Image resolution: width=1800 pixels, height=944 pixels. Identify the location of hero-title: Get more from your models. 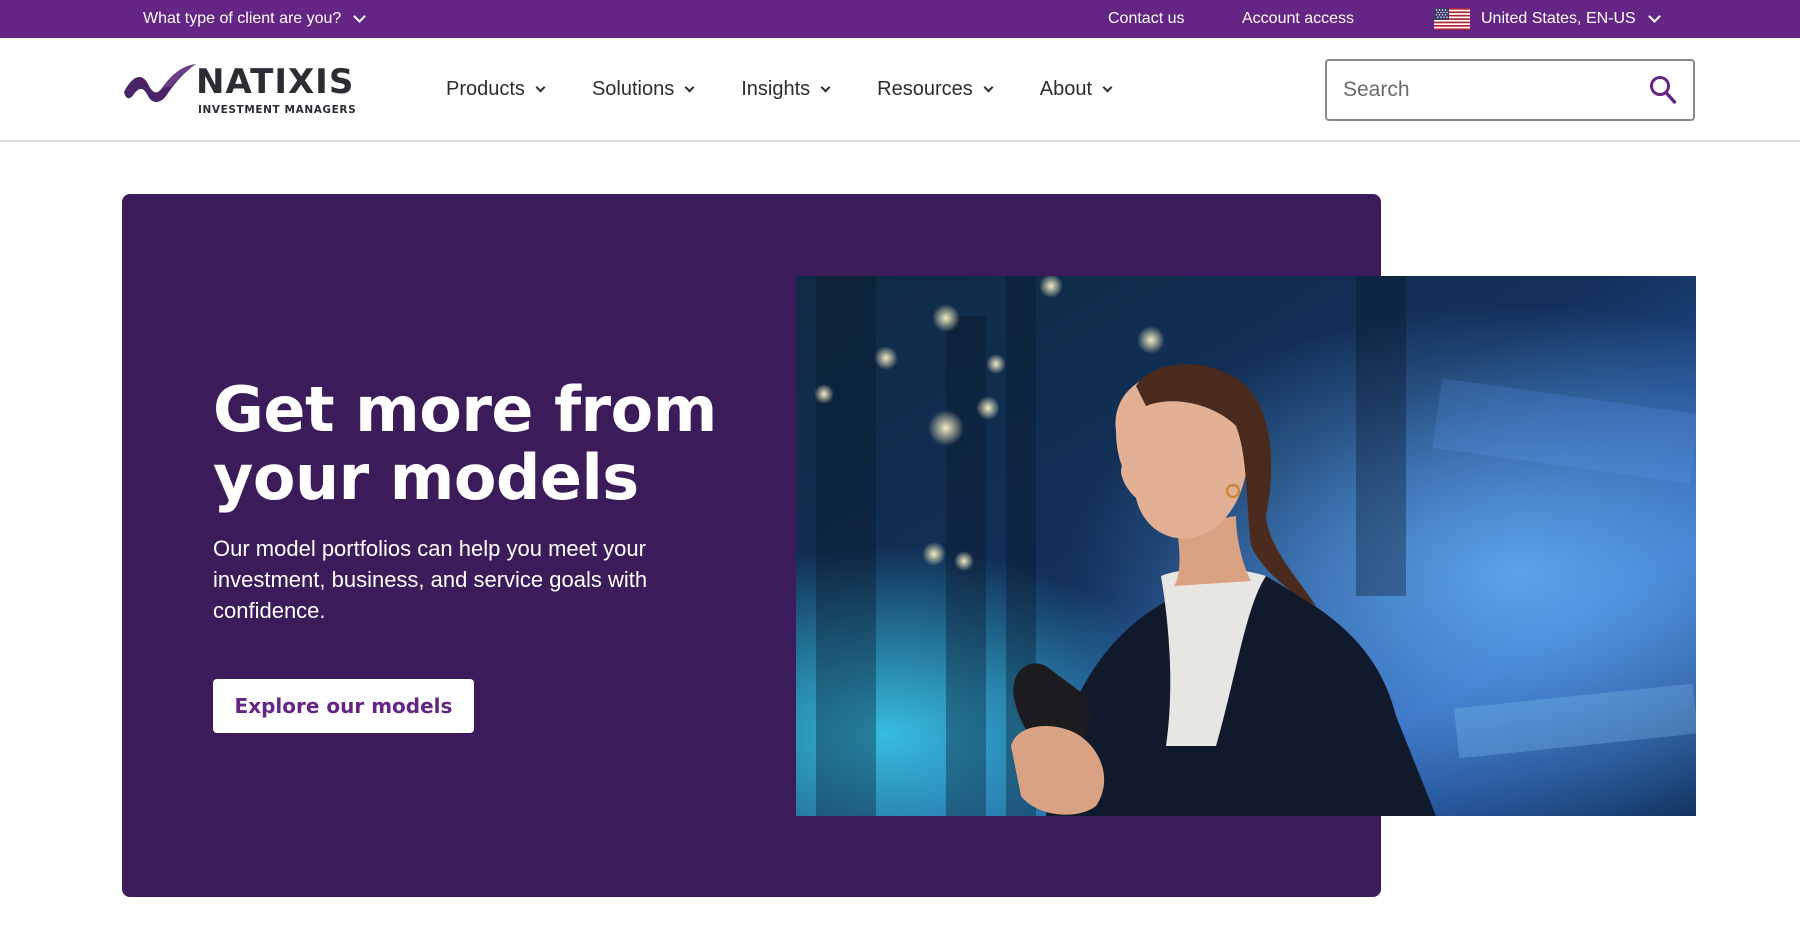
(465, 443).